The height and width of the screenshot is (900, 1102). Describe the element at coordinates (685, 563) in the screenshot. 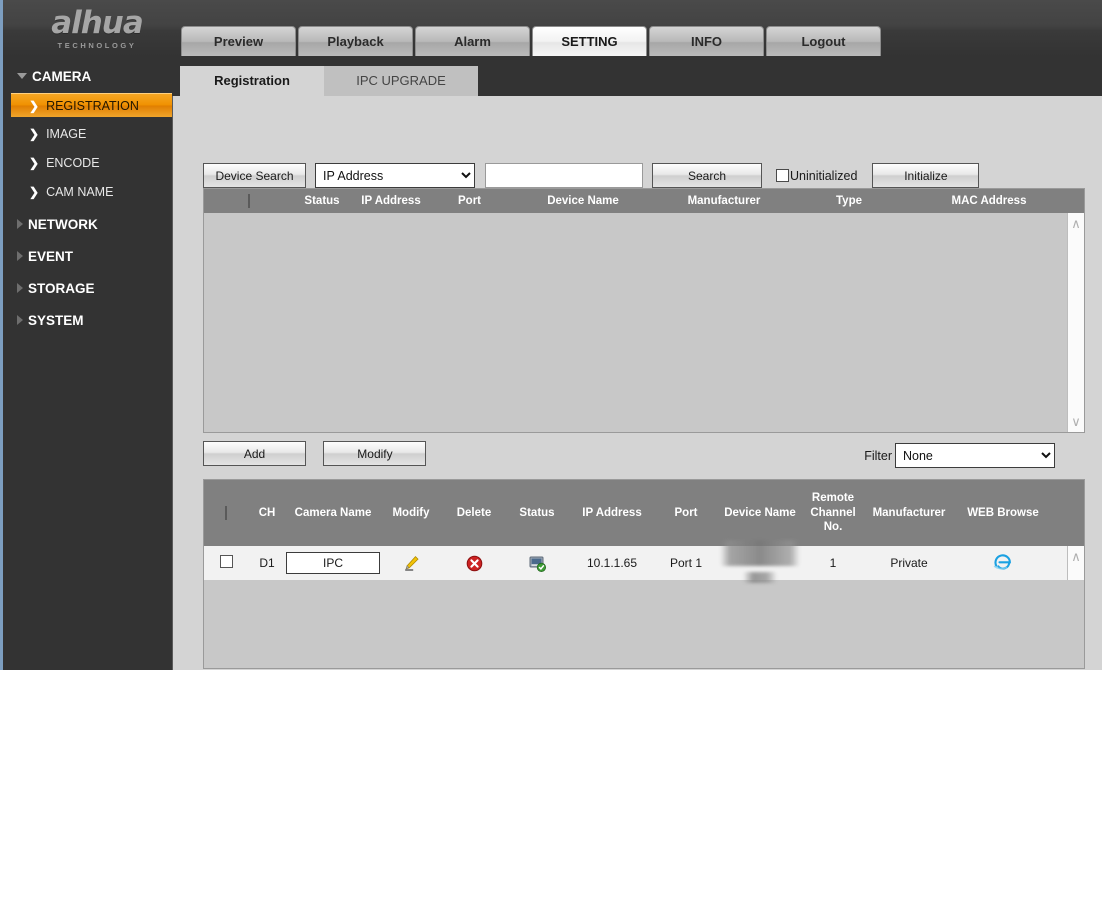

I see `cell-port: Port 1` at that location.